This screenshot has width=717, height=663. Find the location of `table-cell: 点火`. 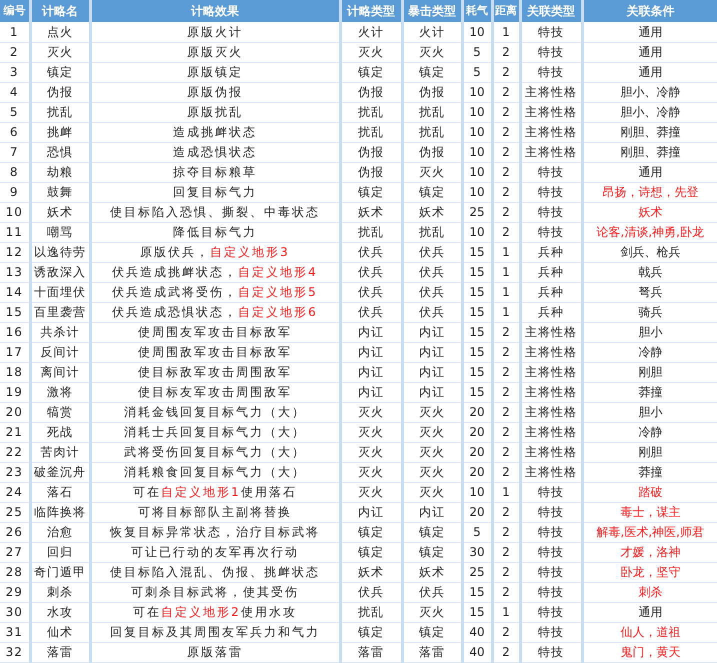

table-cell: 点火 is located at coordinates (60, 32).